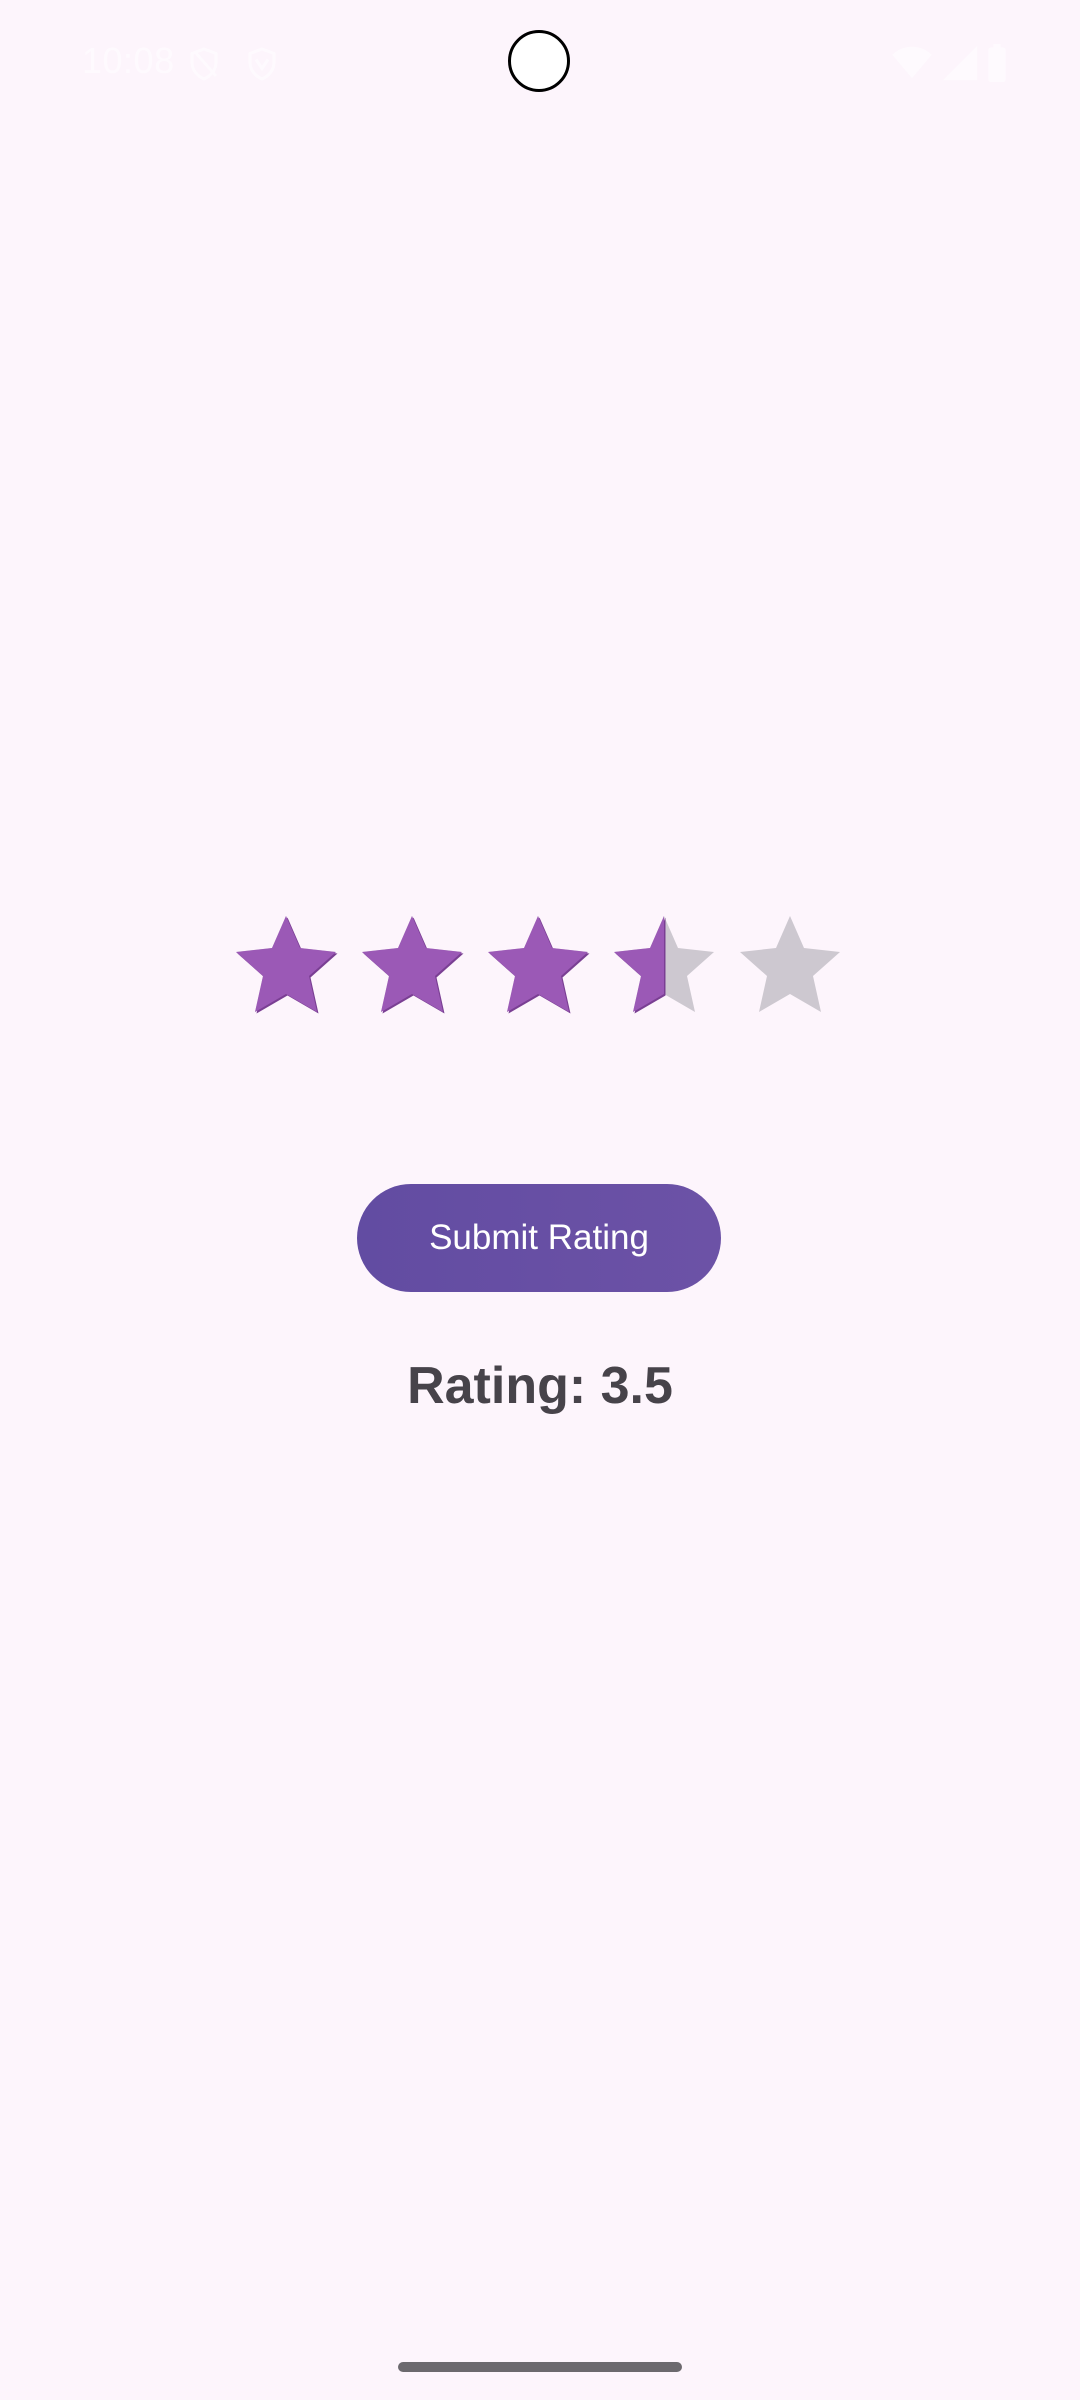 This screenshot has height=2400, width=1080. I want to click on wifi-icon, so click(912, 64).